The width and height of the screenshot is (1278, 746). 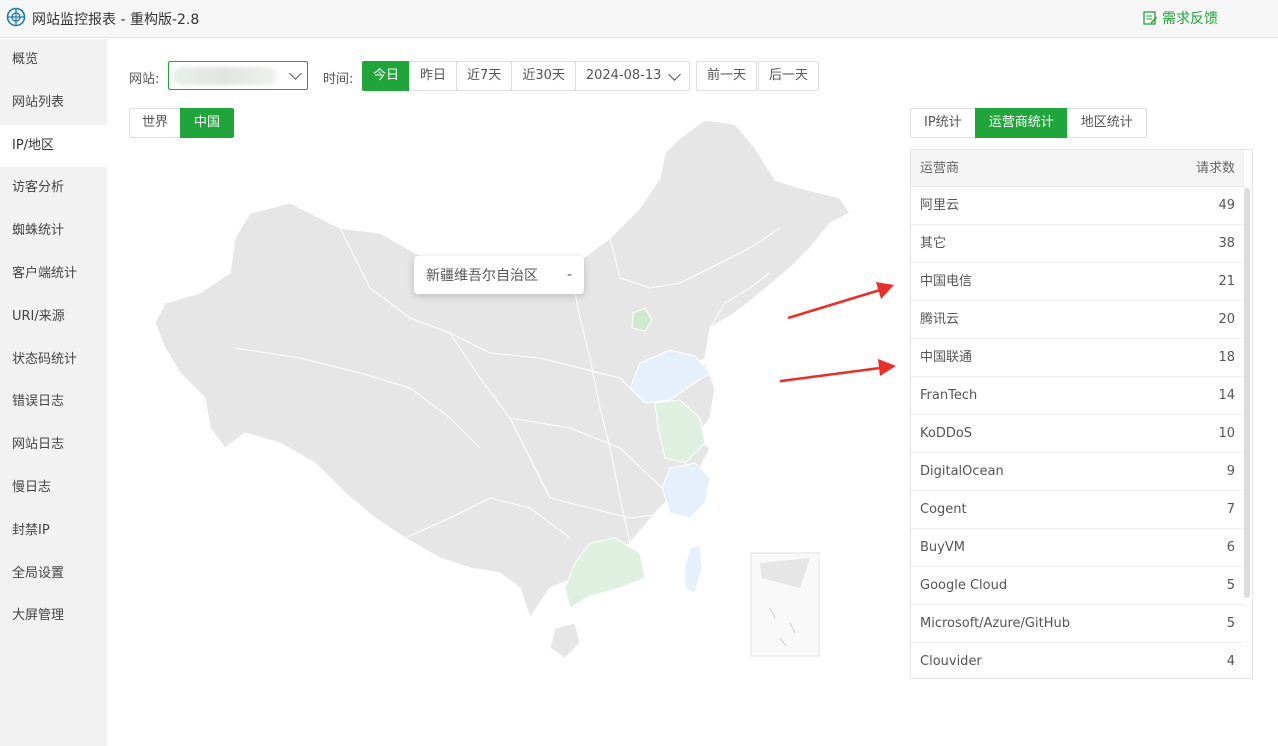 I want to click on date-picker: 2024-08-13, so click(x=632, y=76).